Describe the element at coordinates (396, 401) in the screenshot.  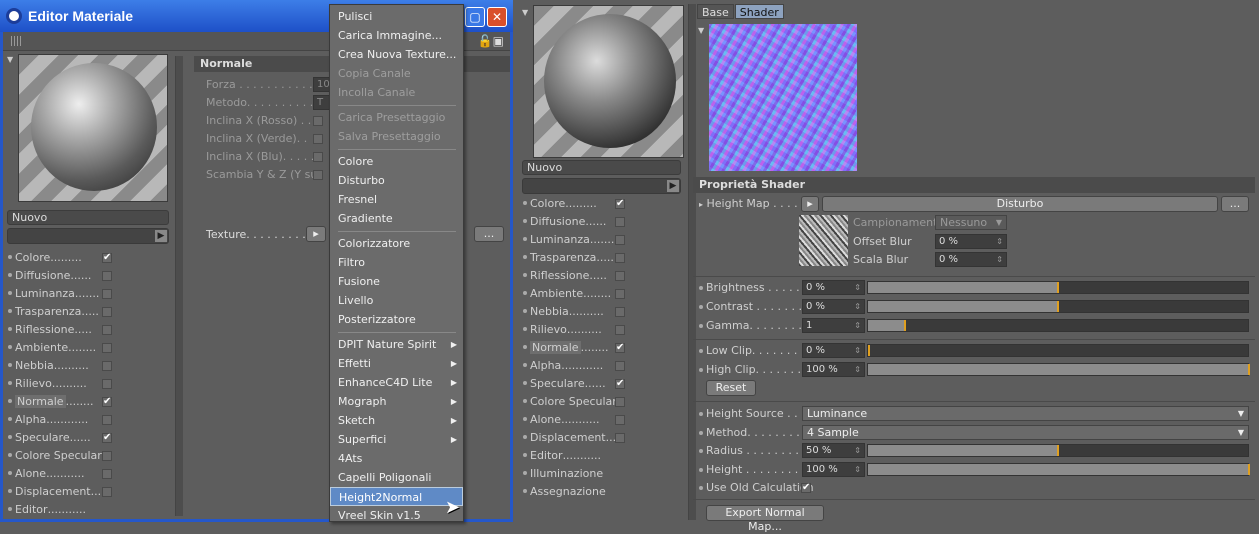
I see `menu-item: Mograph ▶` at that location.